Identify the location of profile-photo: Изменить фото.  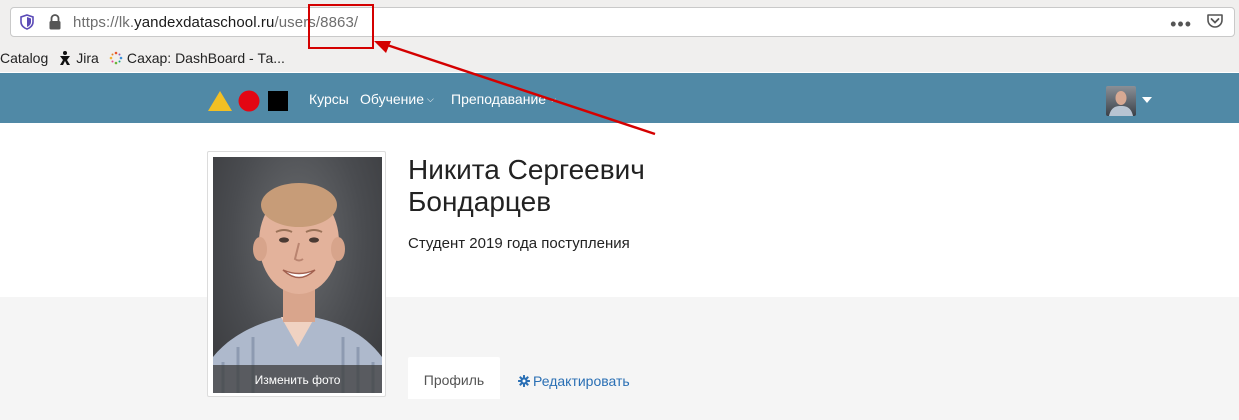
(297, 275).